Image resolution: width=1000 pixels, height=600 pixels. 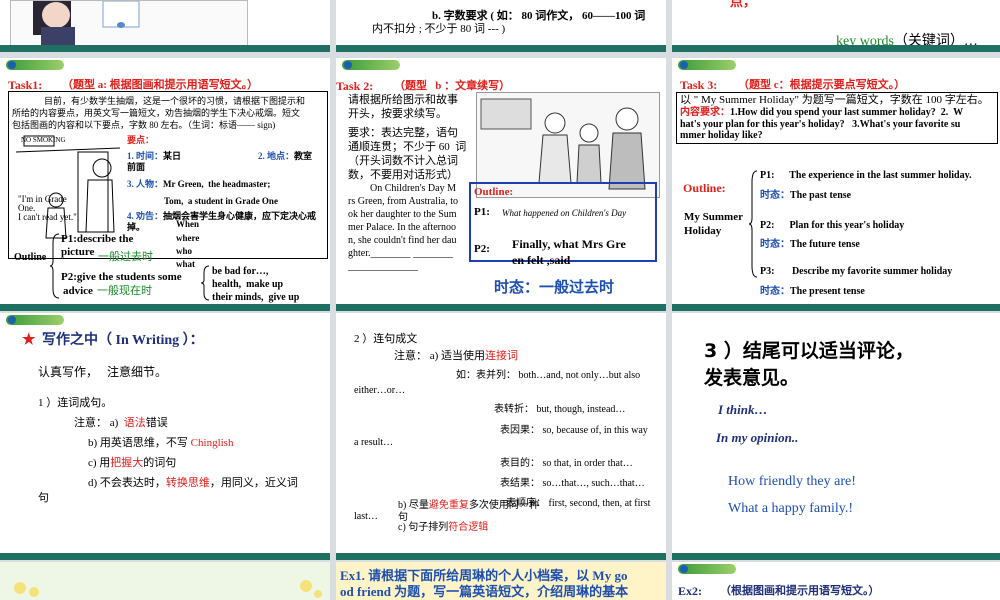 What do you see at coordinates (800, 591) in the screenshot?
I see `ex2-subtitle: （根据图画和提示用语写短文。）` at bounding box center [800, 591].